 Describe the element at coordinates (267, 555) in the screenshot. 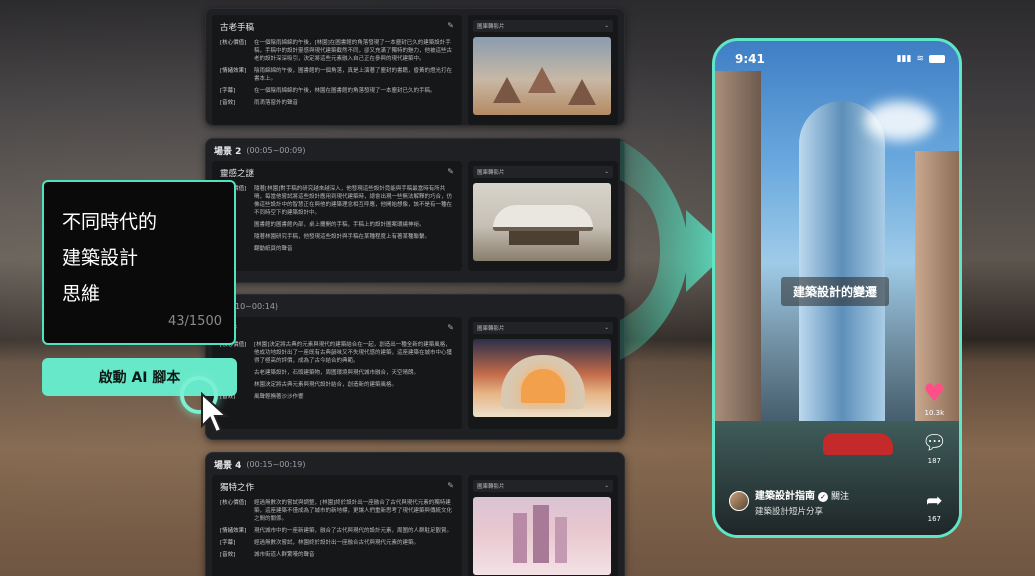

I see `script-row: [音效] 城市街道人群驚嘆的聲音` at that location.